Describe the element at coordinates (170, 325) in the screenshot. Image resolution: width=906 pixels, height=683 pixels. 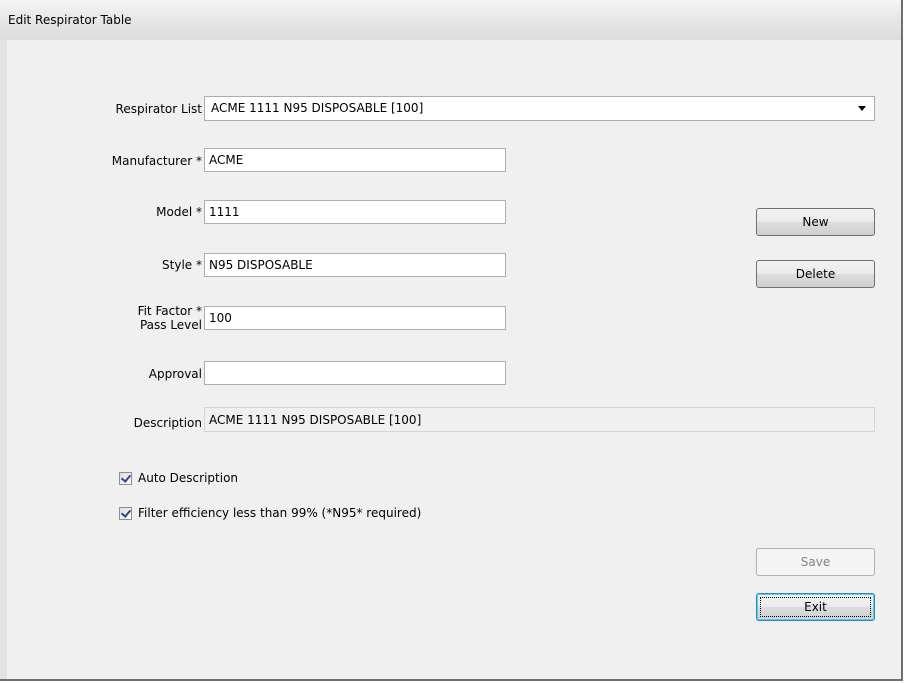
I see `fit-factor-label-line2: Pass Level` at that location.